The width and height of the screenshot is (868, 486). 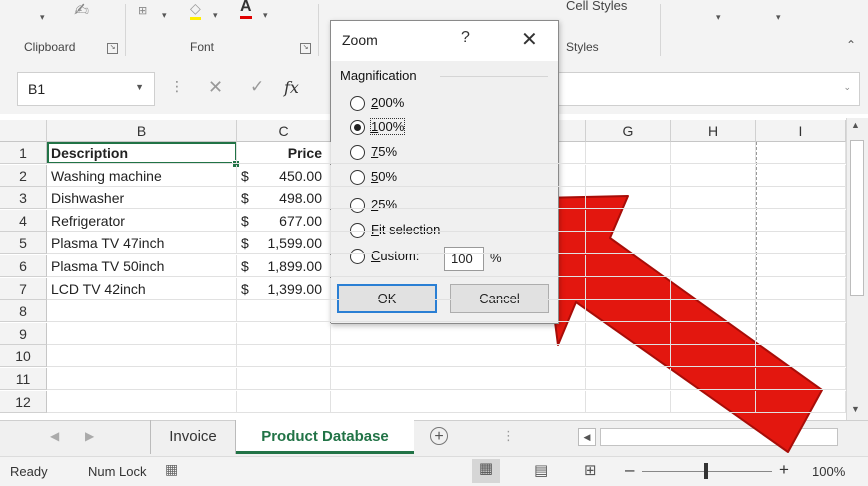 I want to click on row-header: 8, so click(x=23, y=311).